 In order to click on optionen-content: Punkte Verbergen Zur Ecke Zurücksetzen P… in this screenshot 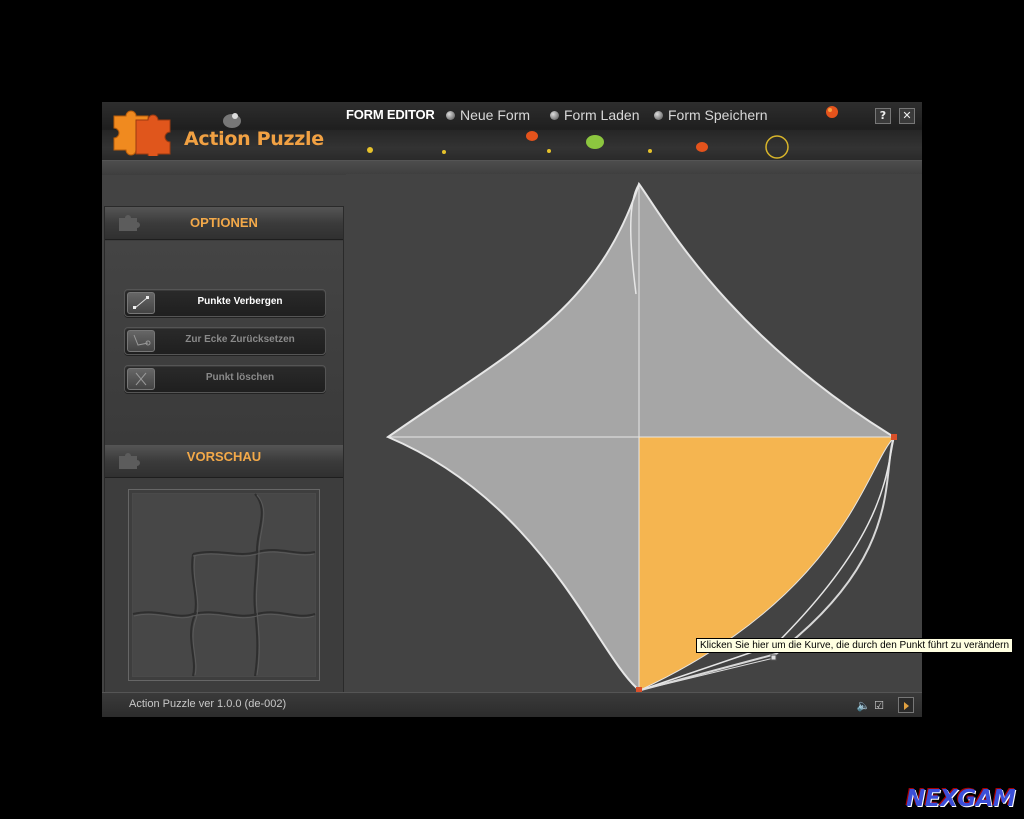, I will do `click(224, 343)`.